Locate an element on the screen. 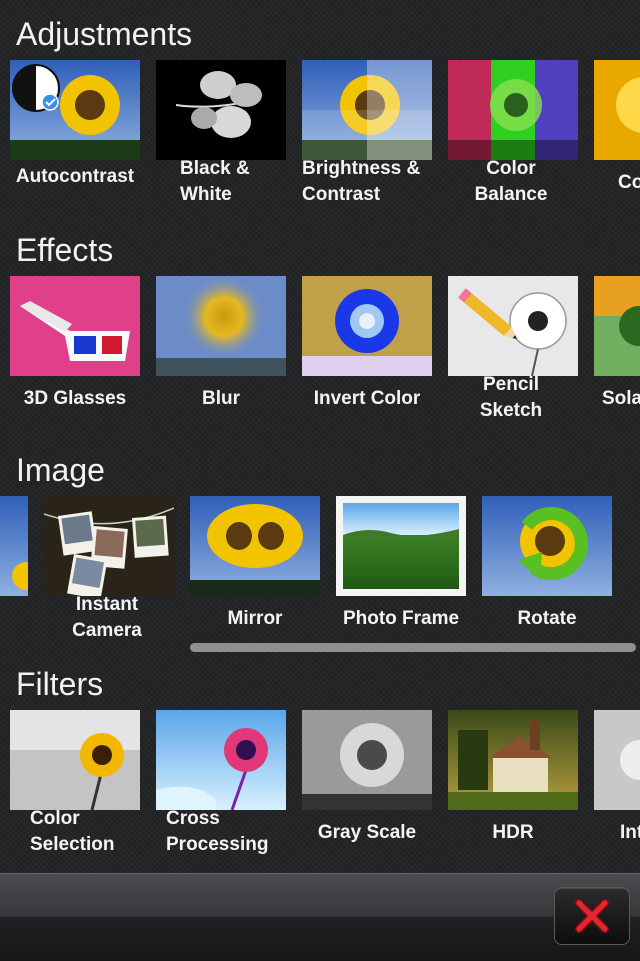 This screenshot has height=961, width=640. hdr-label: HDR is located at coordinates (513, 832).